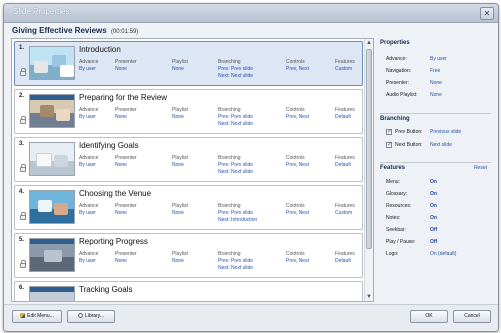  What do you see at coordinates (435, 71) in the screenshot?
I see `navigation-value: Free` at bounding box center [435, 71].